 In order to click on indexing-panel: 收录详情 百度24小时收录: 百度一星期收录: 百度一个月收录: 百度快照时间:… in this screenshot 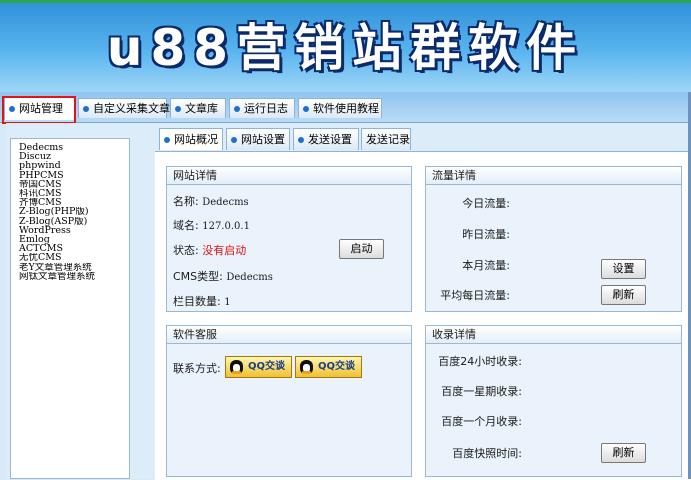, I will do `click(553, 401)`.